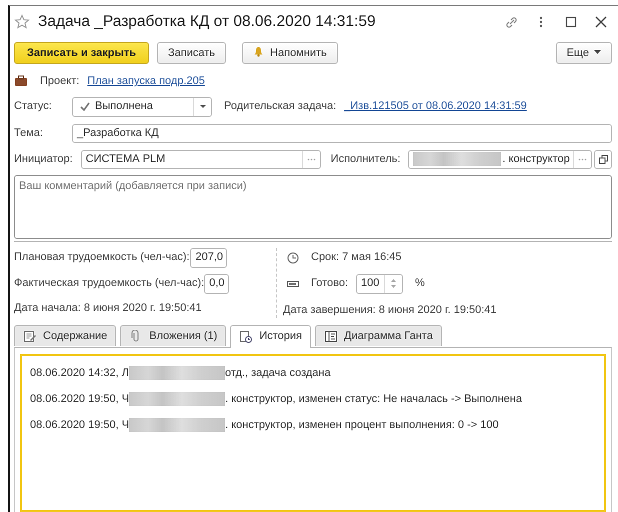  I want to click on executor-label: Исполнитель:, so click(365, 159).